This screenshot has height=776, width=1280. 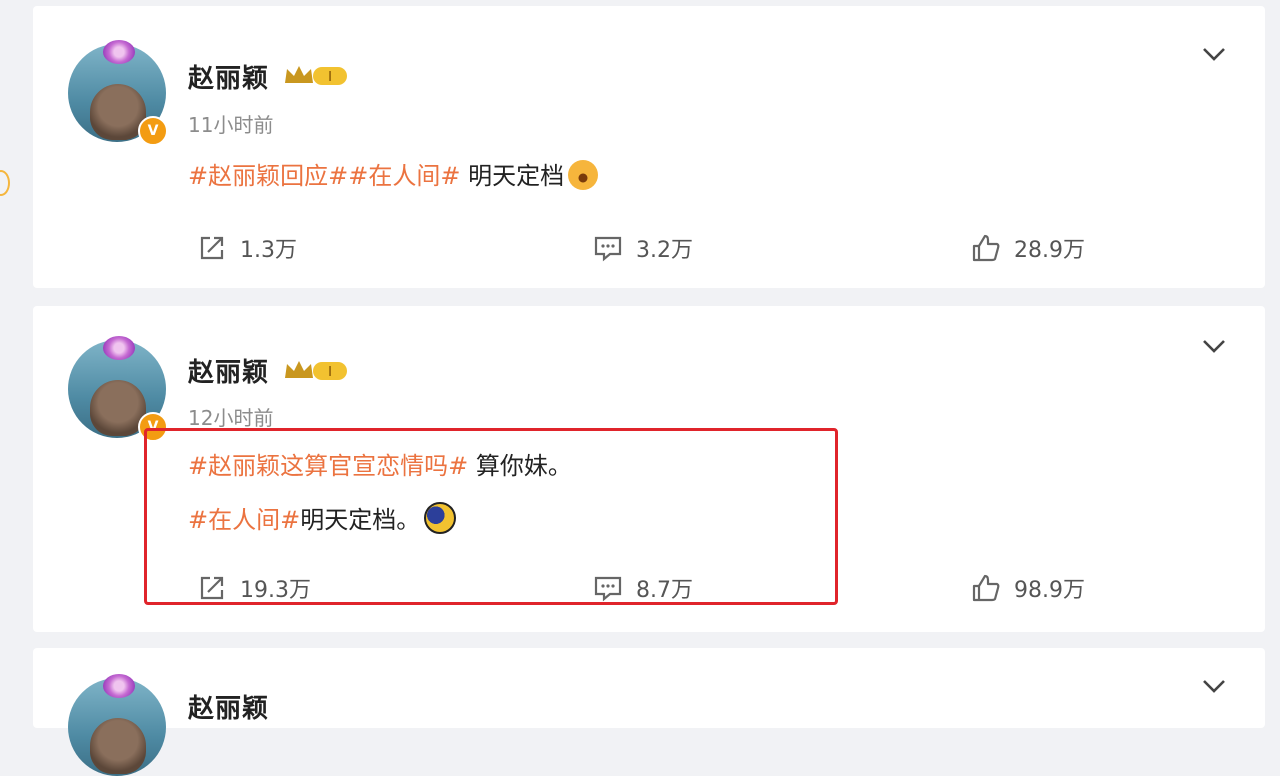 What do you see at coordinates (231, 418) in the screenshot?
I see `post-time: 12小时前` at bounding box center [231, 418].